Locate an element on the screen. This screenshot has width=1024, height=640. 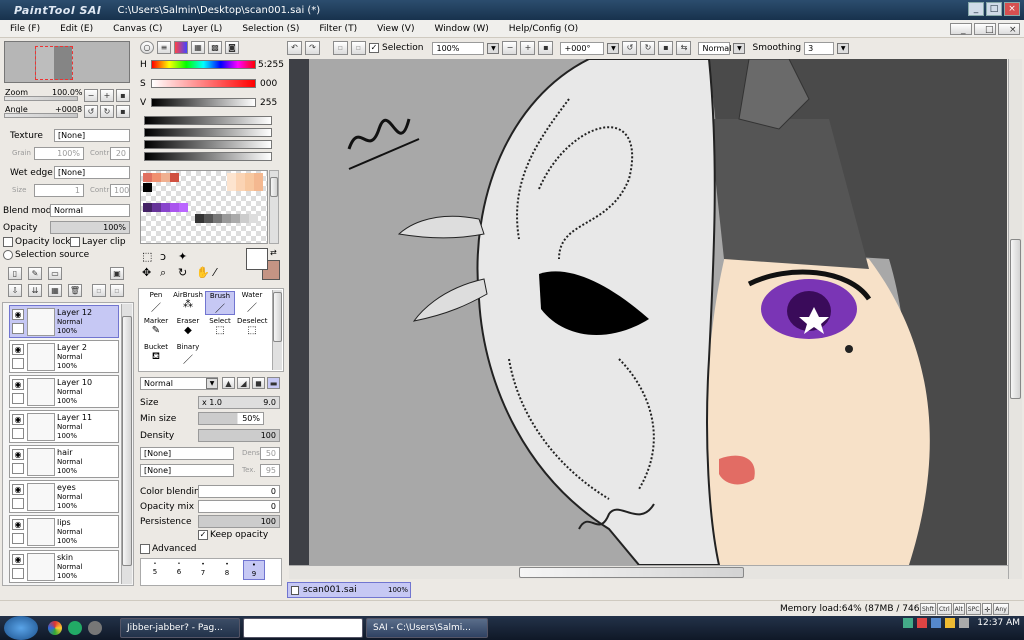
menu-window: Window (W) is located at coordinates (461, 29).